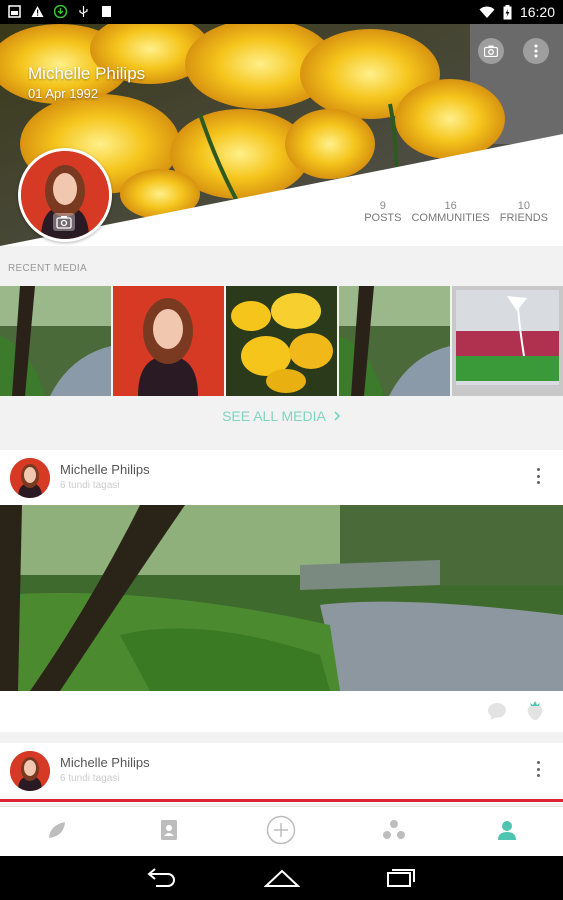 This screenshot has height=900, width=563. I want to click on strawberry-like-icon, so click(535, 710).